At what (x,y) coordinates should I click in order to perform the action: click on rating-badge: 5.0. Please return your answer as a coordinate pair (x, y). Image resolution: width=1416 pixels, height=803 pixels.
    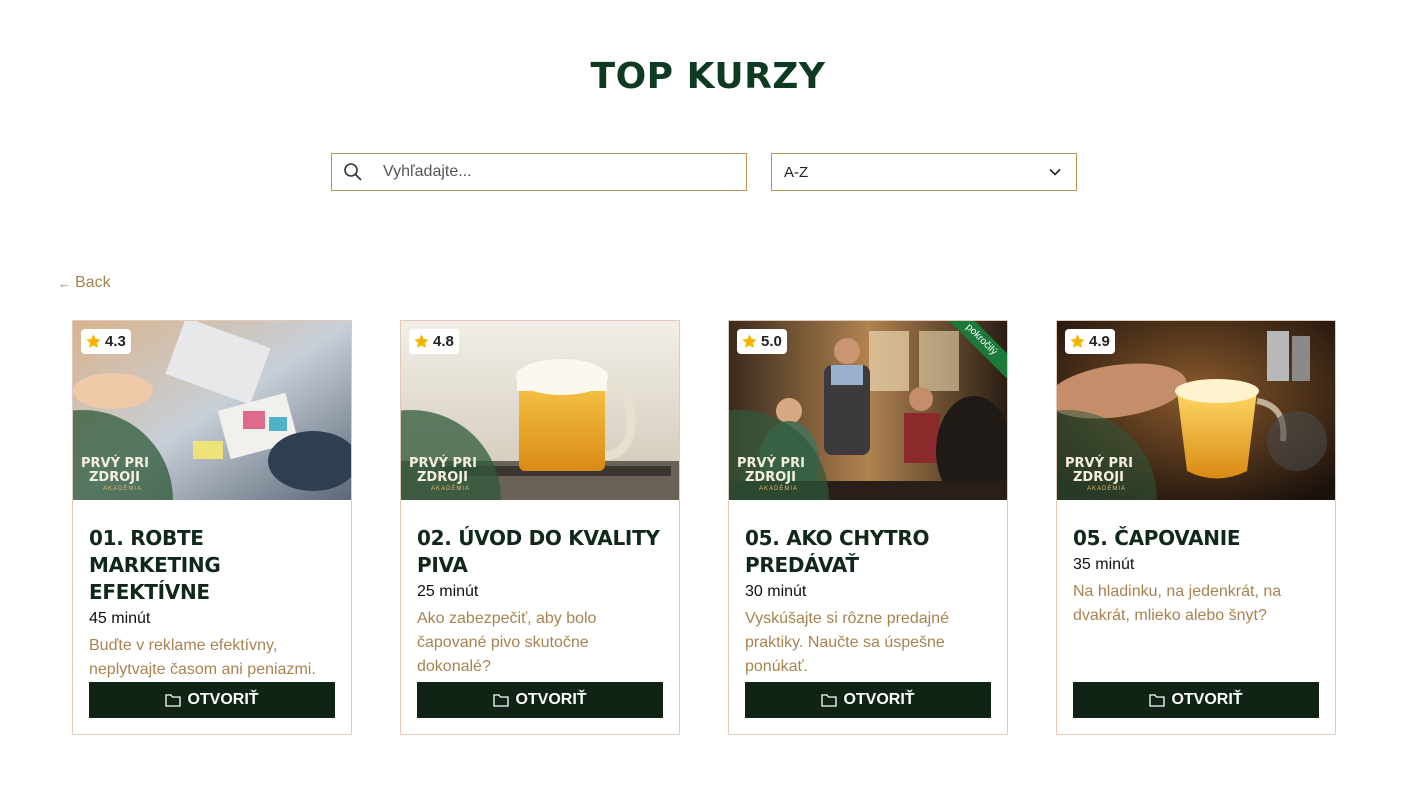
    Looking at the image, I should click on (762, 341).